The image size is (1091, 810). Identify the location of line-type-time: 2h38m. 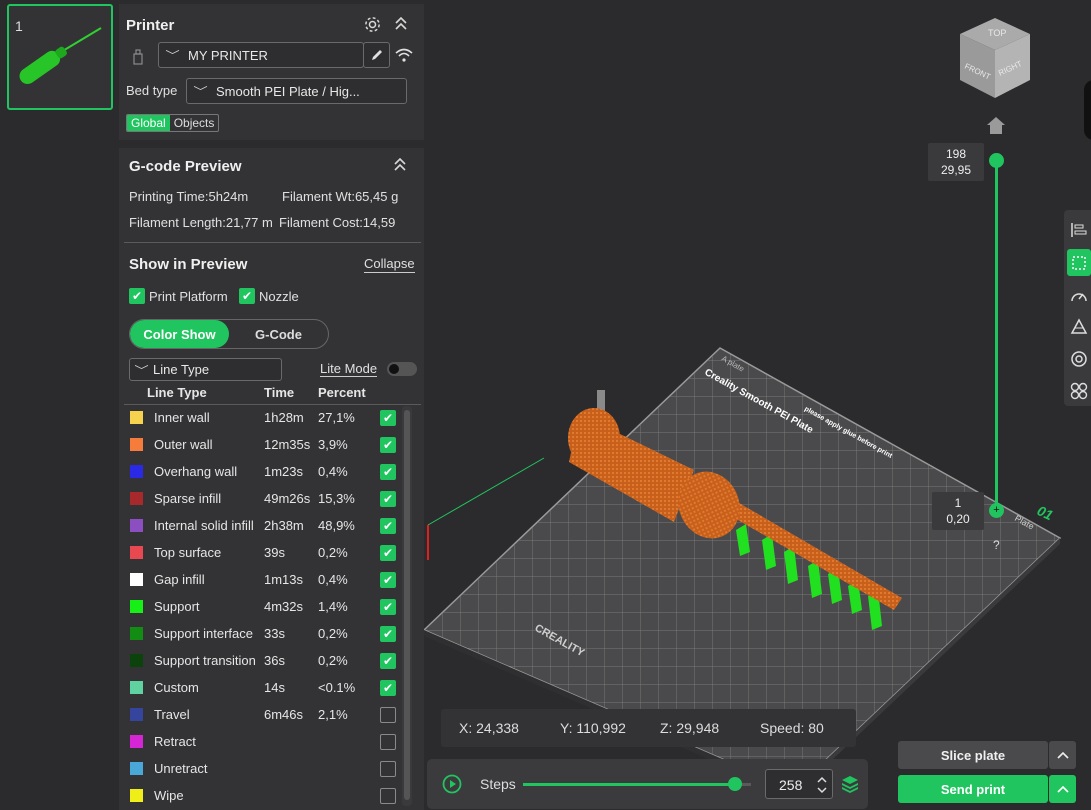
(284, 525).